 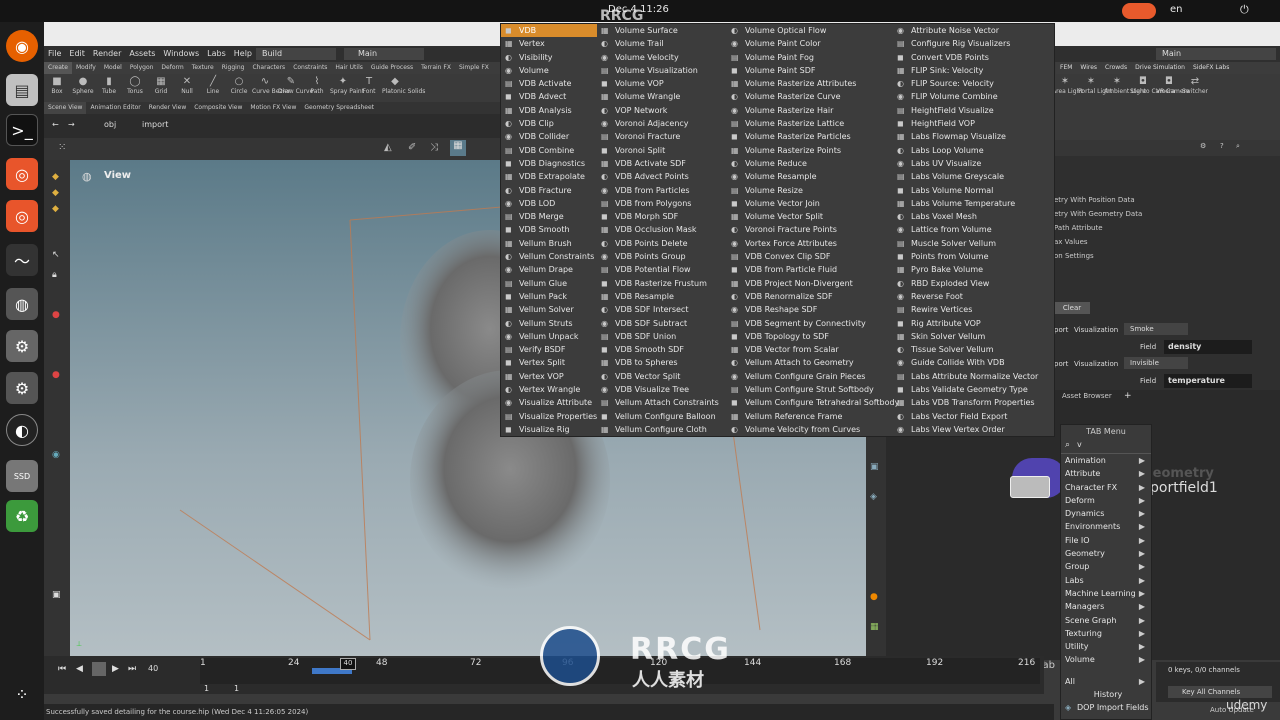 I want to click on disk-icon: ◍, so click(x=22, y=304).